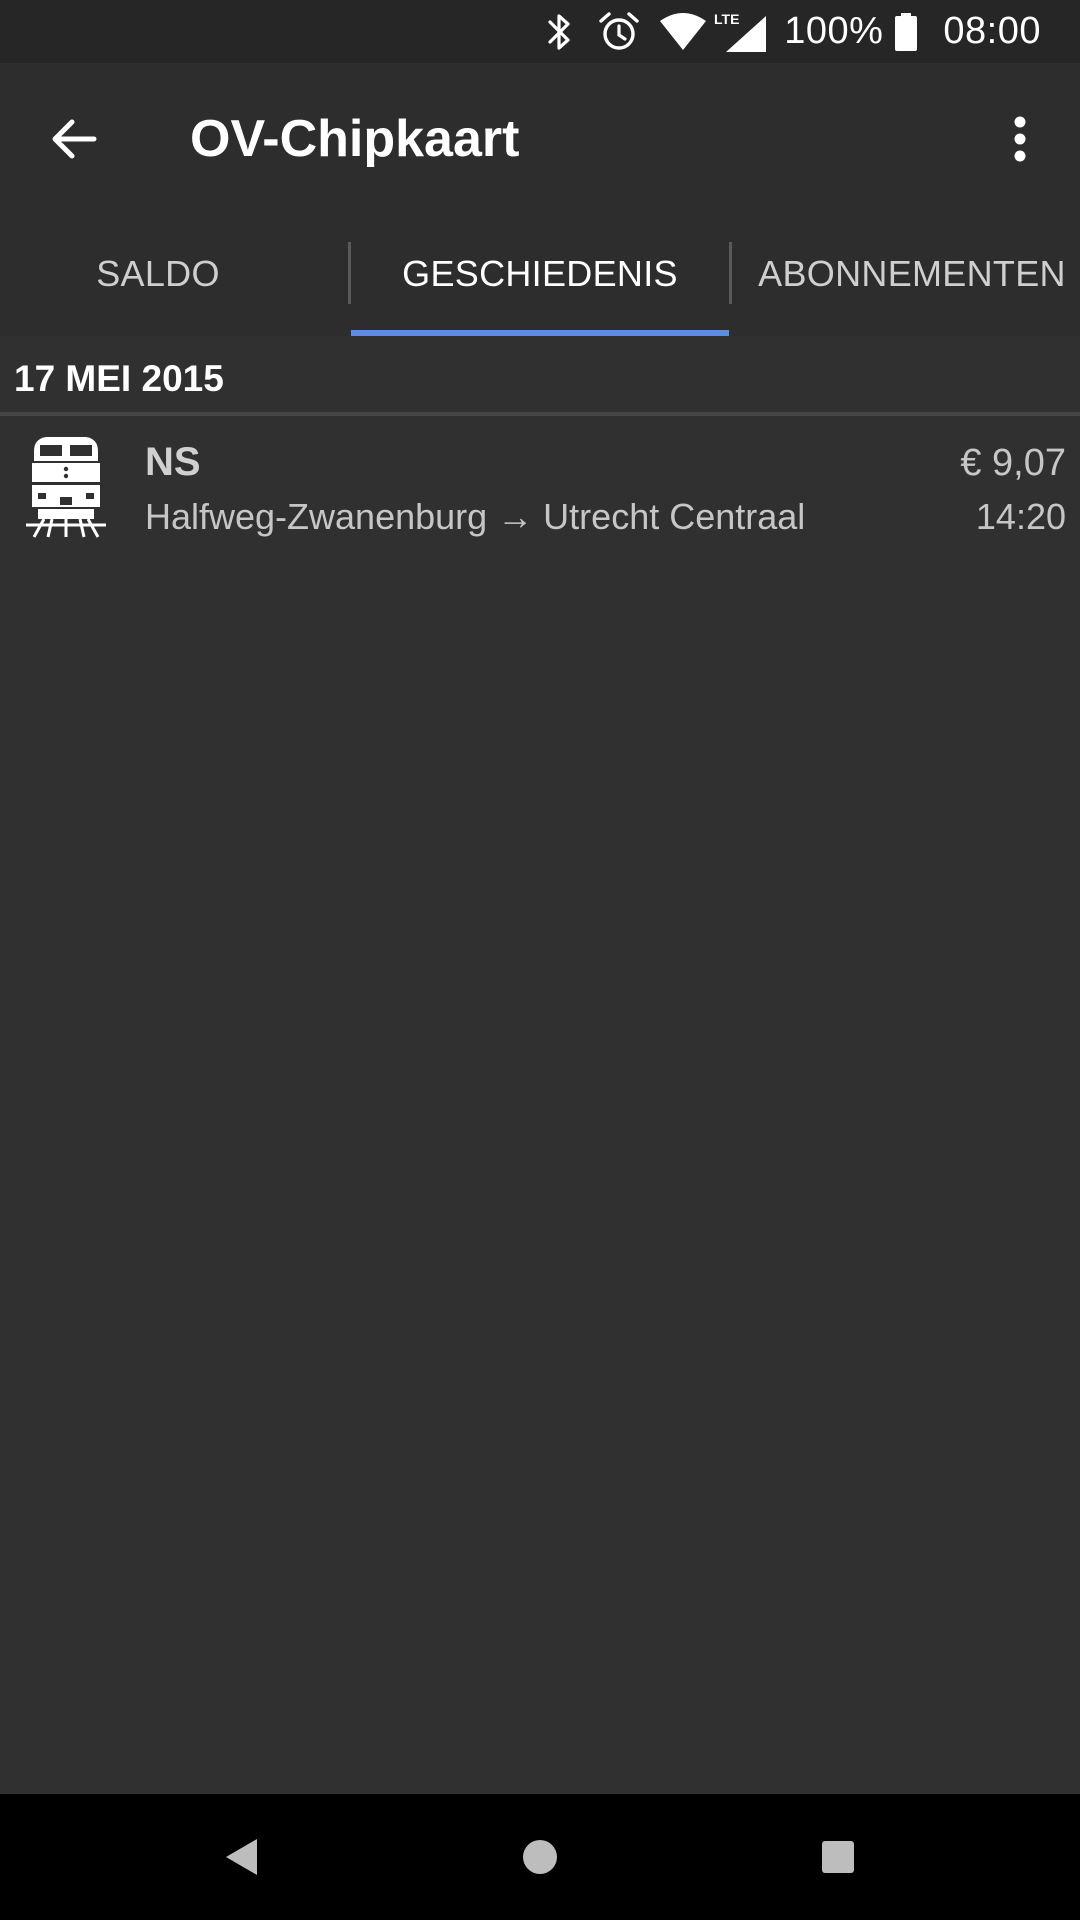 The image size is (1080, 1920). Describe the element at coordinates (992, 31) in the screenshot. I see `status-time: 08:00` at that location.